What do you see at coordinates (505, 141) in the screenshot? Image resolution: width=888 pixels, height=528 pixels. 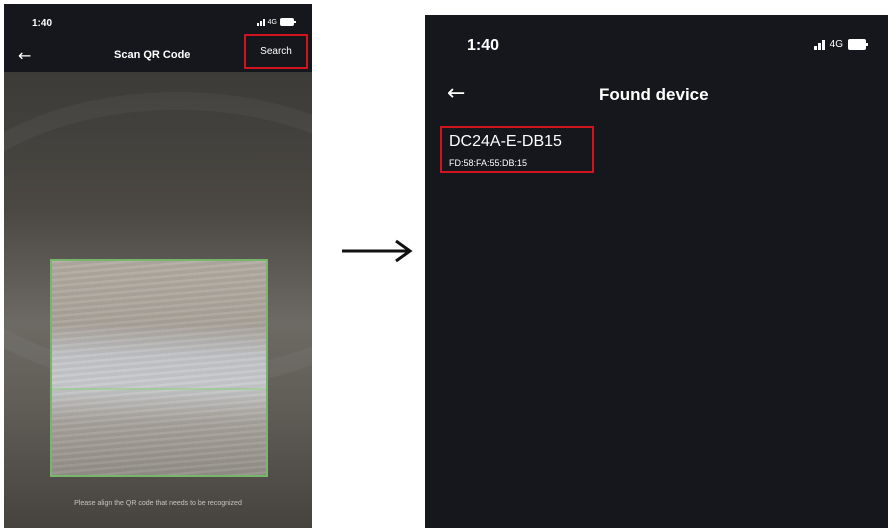 I see `device-name: DC24A-E-DB15` at bounding box center [505, 141].